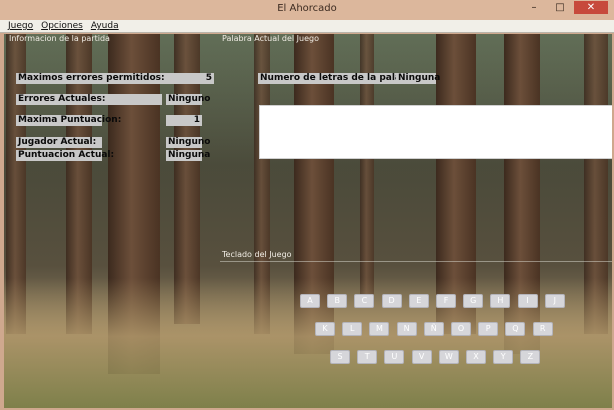 The height and width of the screenshot is (410, 614). Describe the element at coordinates (65, 155) in the screenshot. I see `current-score-label: Puntuacion Actual:` at that location.